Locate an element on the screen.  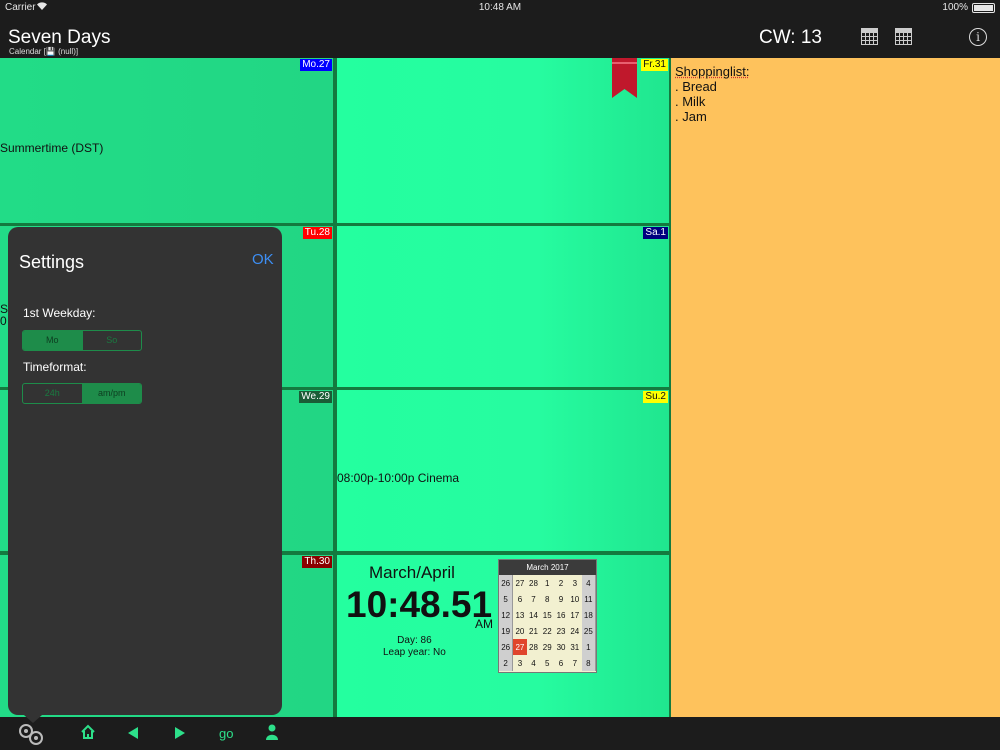
timeformat-segmented-control: 24h am/pm is located at coordinates (82, 393).